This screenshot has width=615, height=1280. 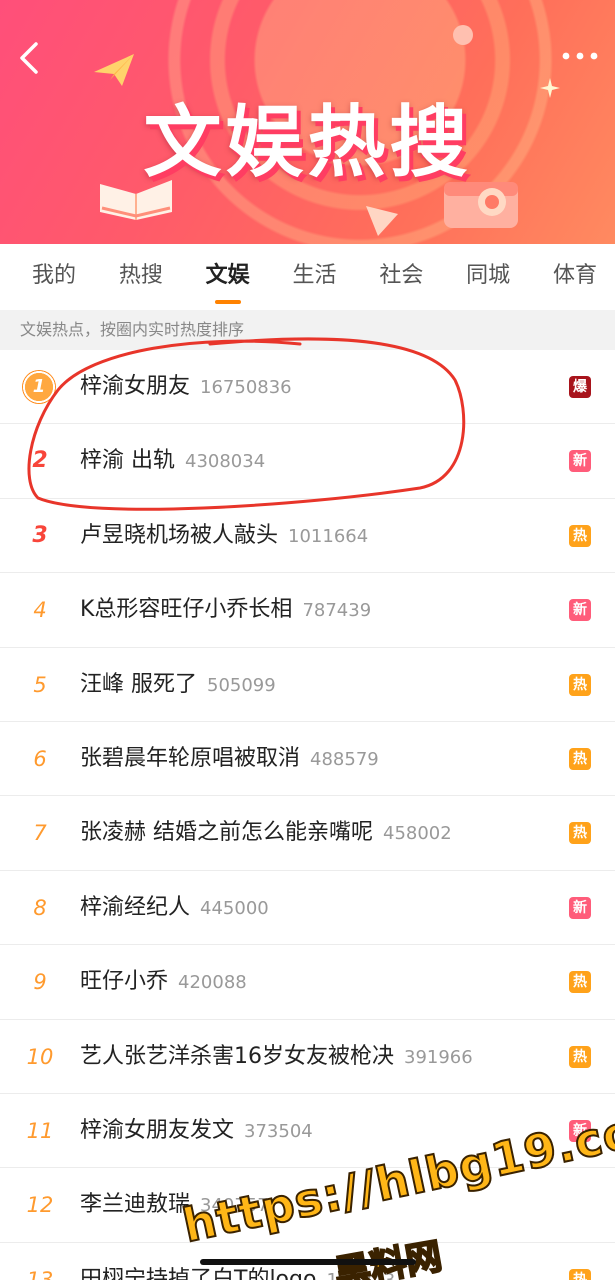 What do you see at coordinates (237, 1056) in the screenshot?
I see `topic-text: 艺人张艺洋杀害16岁女友被枪决` at bounding box center [237, 1056].